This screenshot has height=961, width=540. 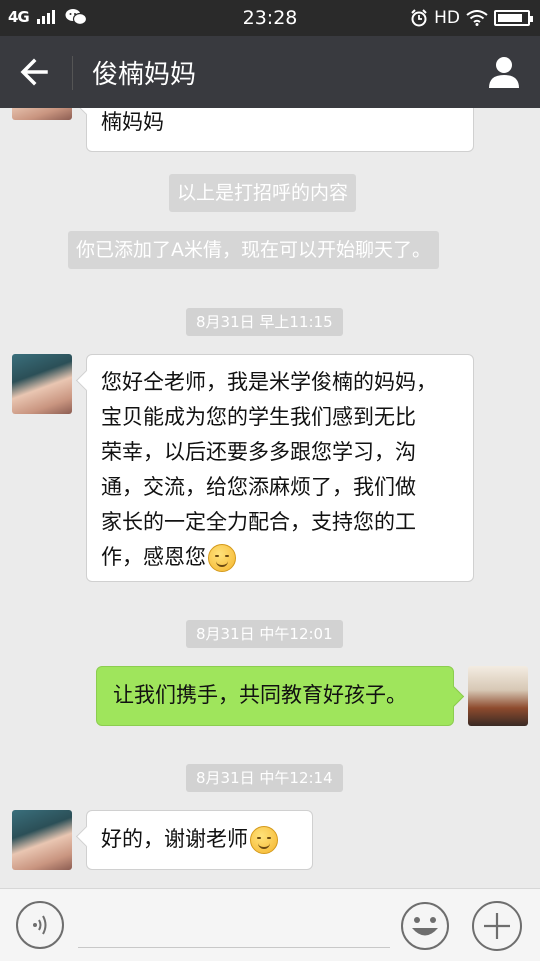 I want to click on message-text: 让我们携手，共同教育好孩子。, so click(x=260, y=695).